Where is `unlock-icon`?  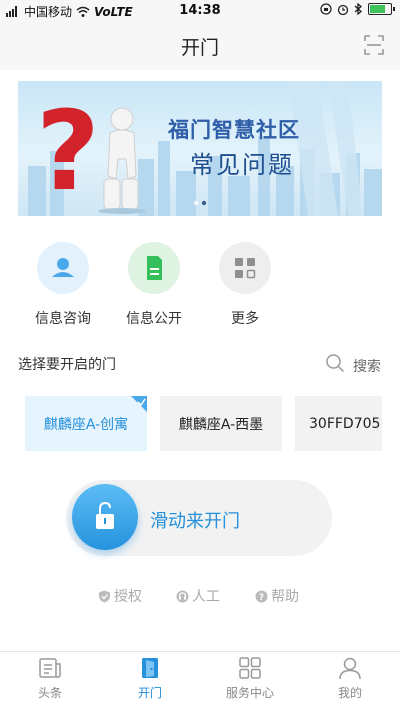 unlock-icon is located at coordinates (105, 515).